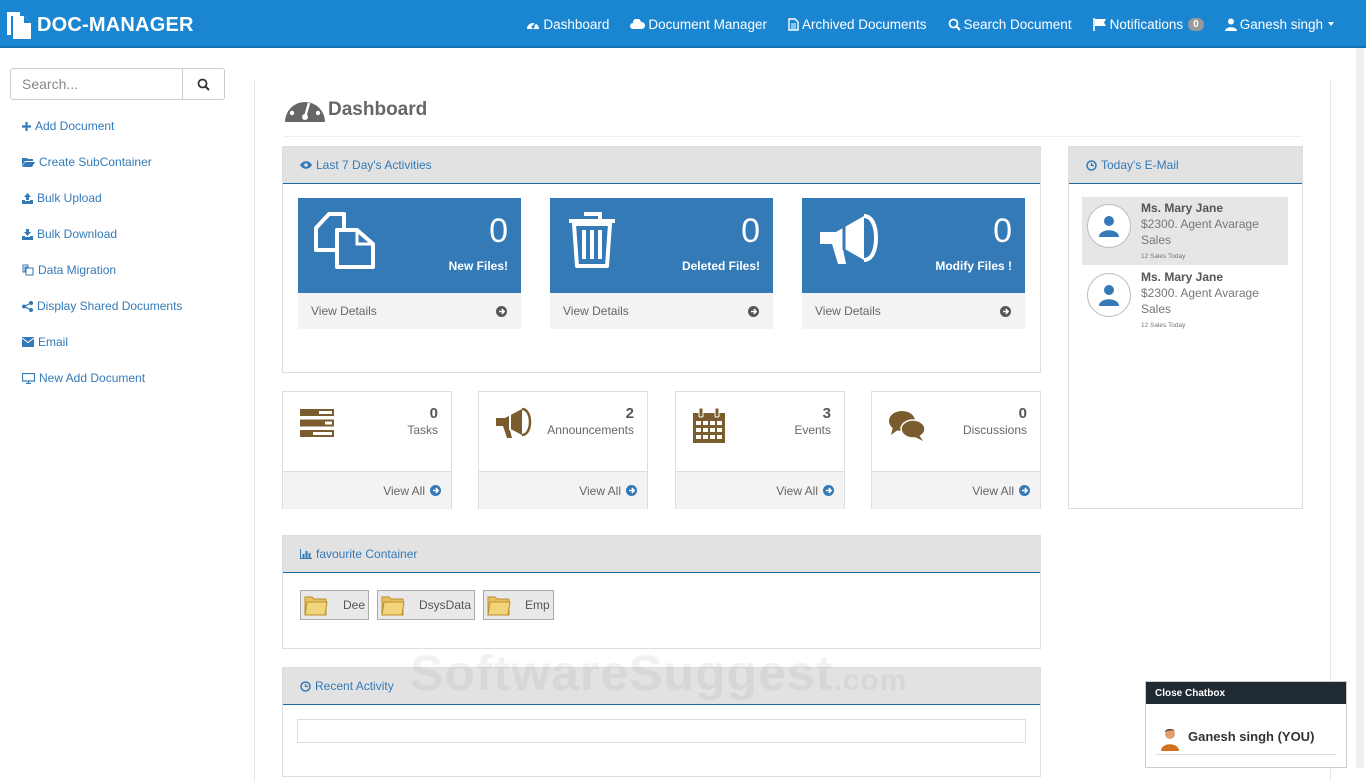 The height and width of the screenshot is (781, 1366). What do you see at coordinates (661, 554) in the screenshot?
I see `favourite-panel-header: favourite Container` at bounding box center [661, 554].